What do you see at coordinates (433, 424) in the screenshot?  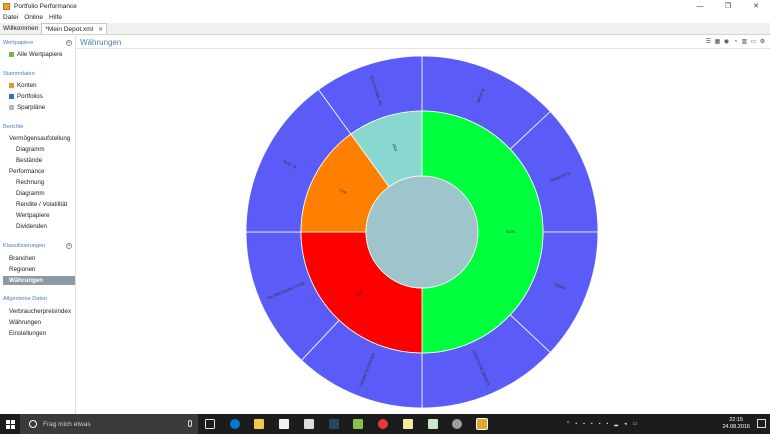 I see `portfolio-app-icon` at bounding box center [433, 424].